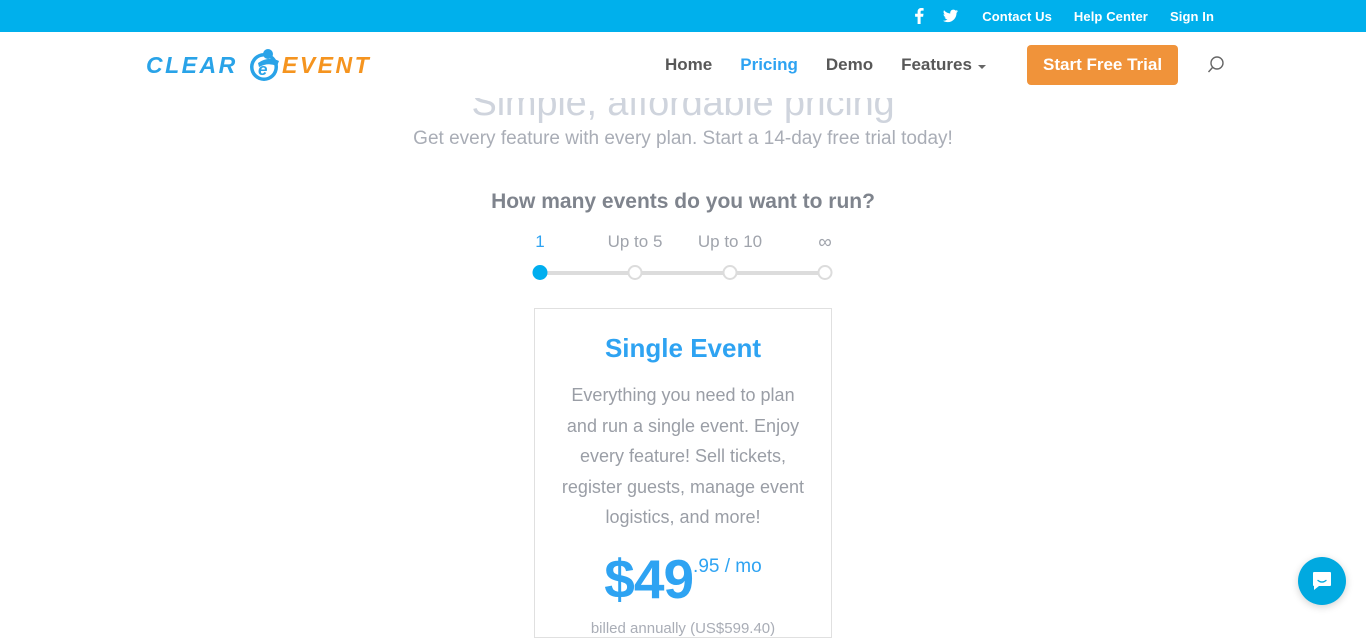 The width and height of the screenshot is (1366, 638). I want to click on event-count-question: How many events do you want to run?, so click(683, 202).